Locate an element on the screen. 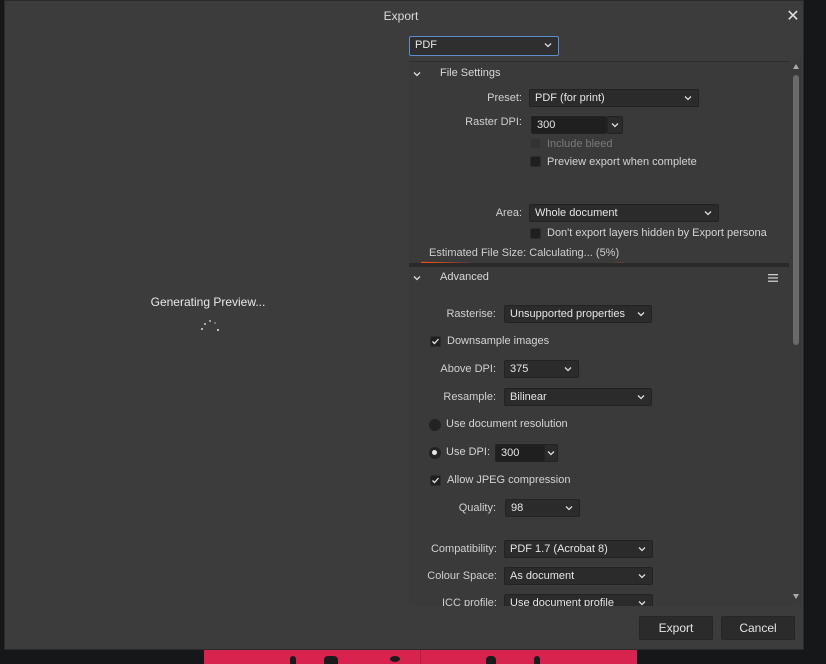  raster-dpi-label: Raster DPI: is located at coordinates (493, 122).